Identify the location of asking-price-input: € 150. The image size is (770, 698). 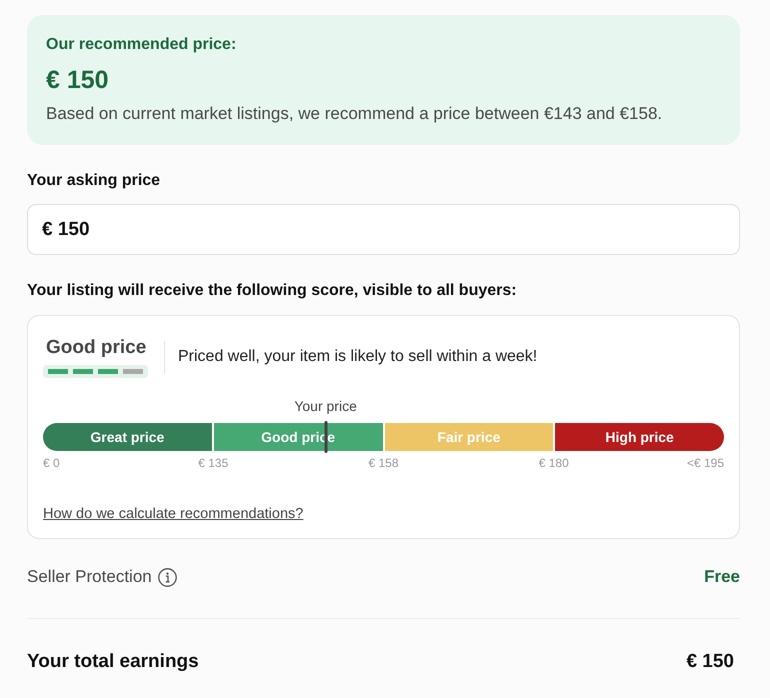
(383, 229).